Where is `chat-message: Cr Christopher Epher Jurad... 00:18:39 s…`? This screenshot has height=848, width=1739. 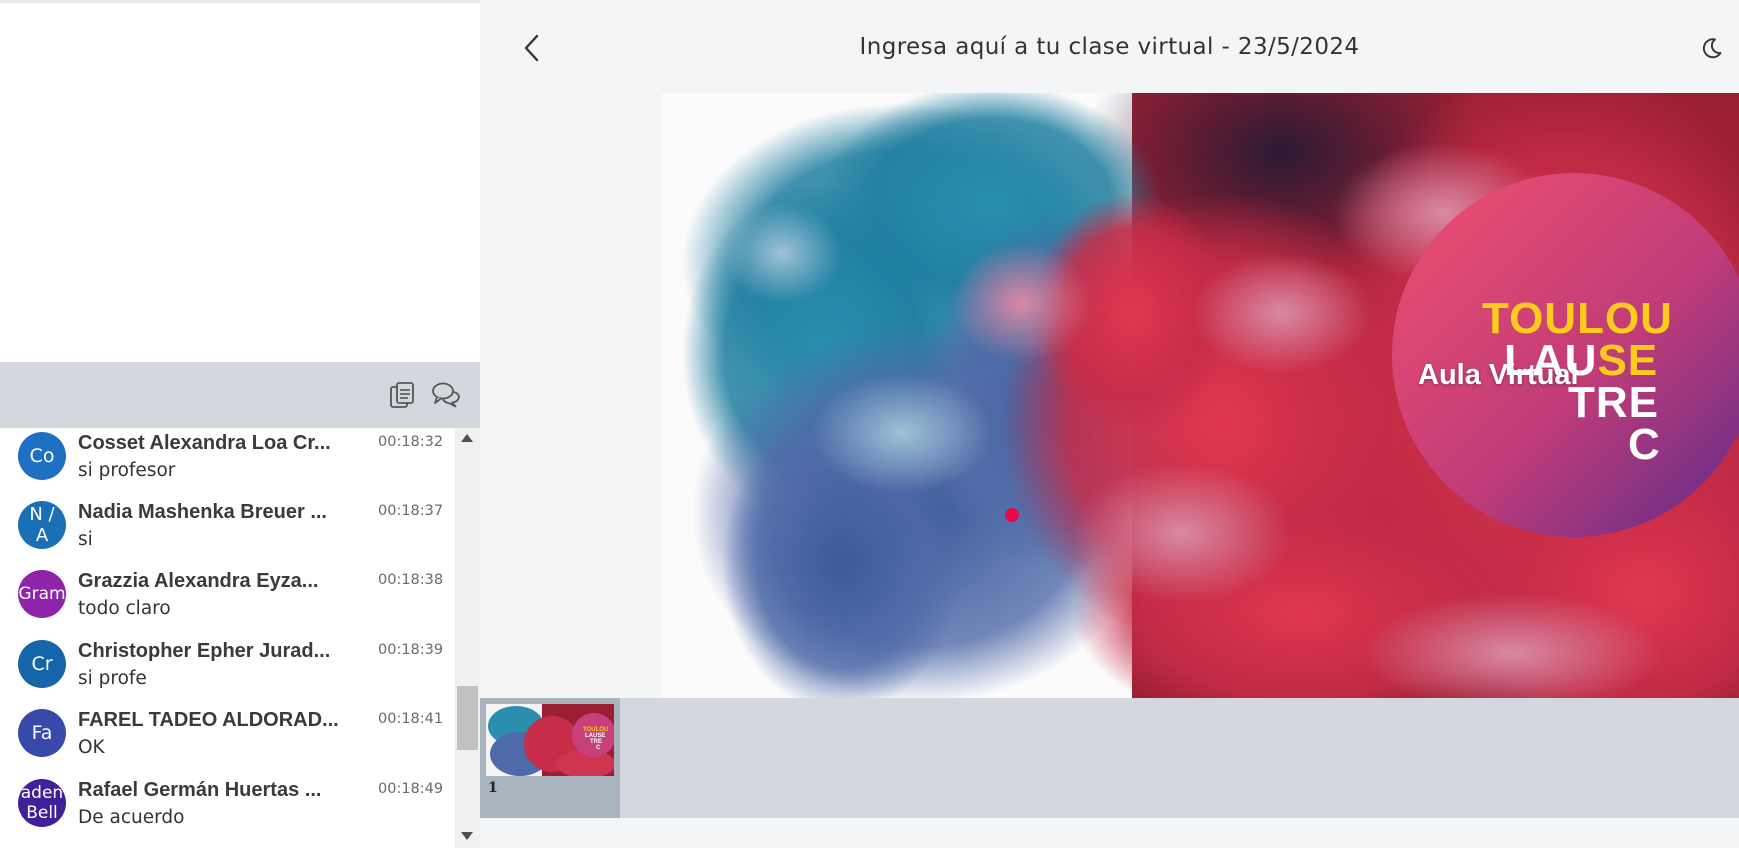 chat-message: Cr Christopher Epher Jurad... 00:18:39 s… is located at coordinates (227, 671).